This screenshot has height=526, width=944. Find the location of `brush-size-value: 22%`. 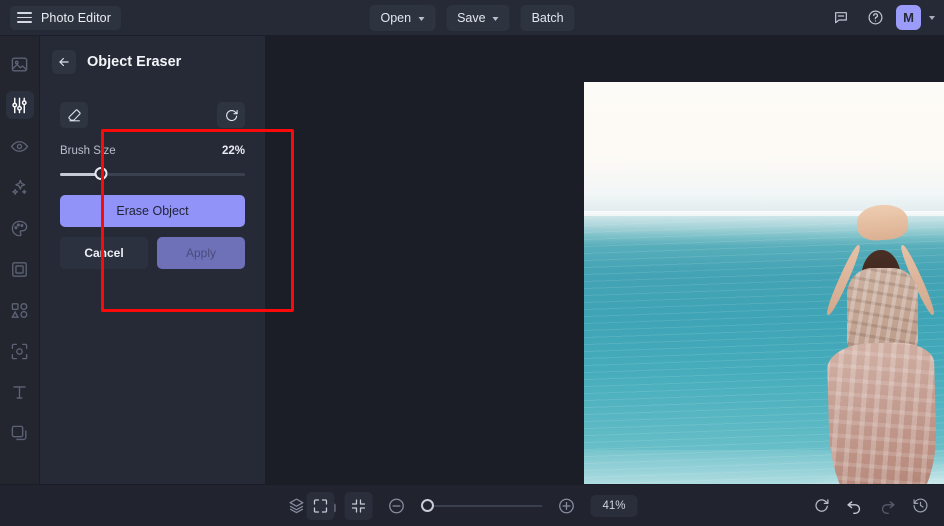

brush-size-value: 22% is located at coordinates (233, 151).